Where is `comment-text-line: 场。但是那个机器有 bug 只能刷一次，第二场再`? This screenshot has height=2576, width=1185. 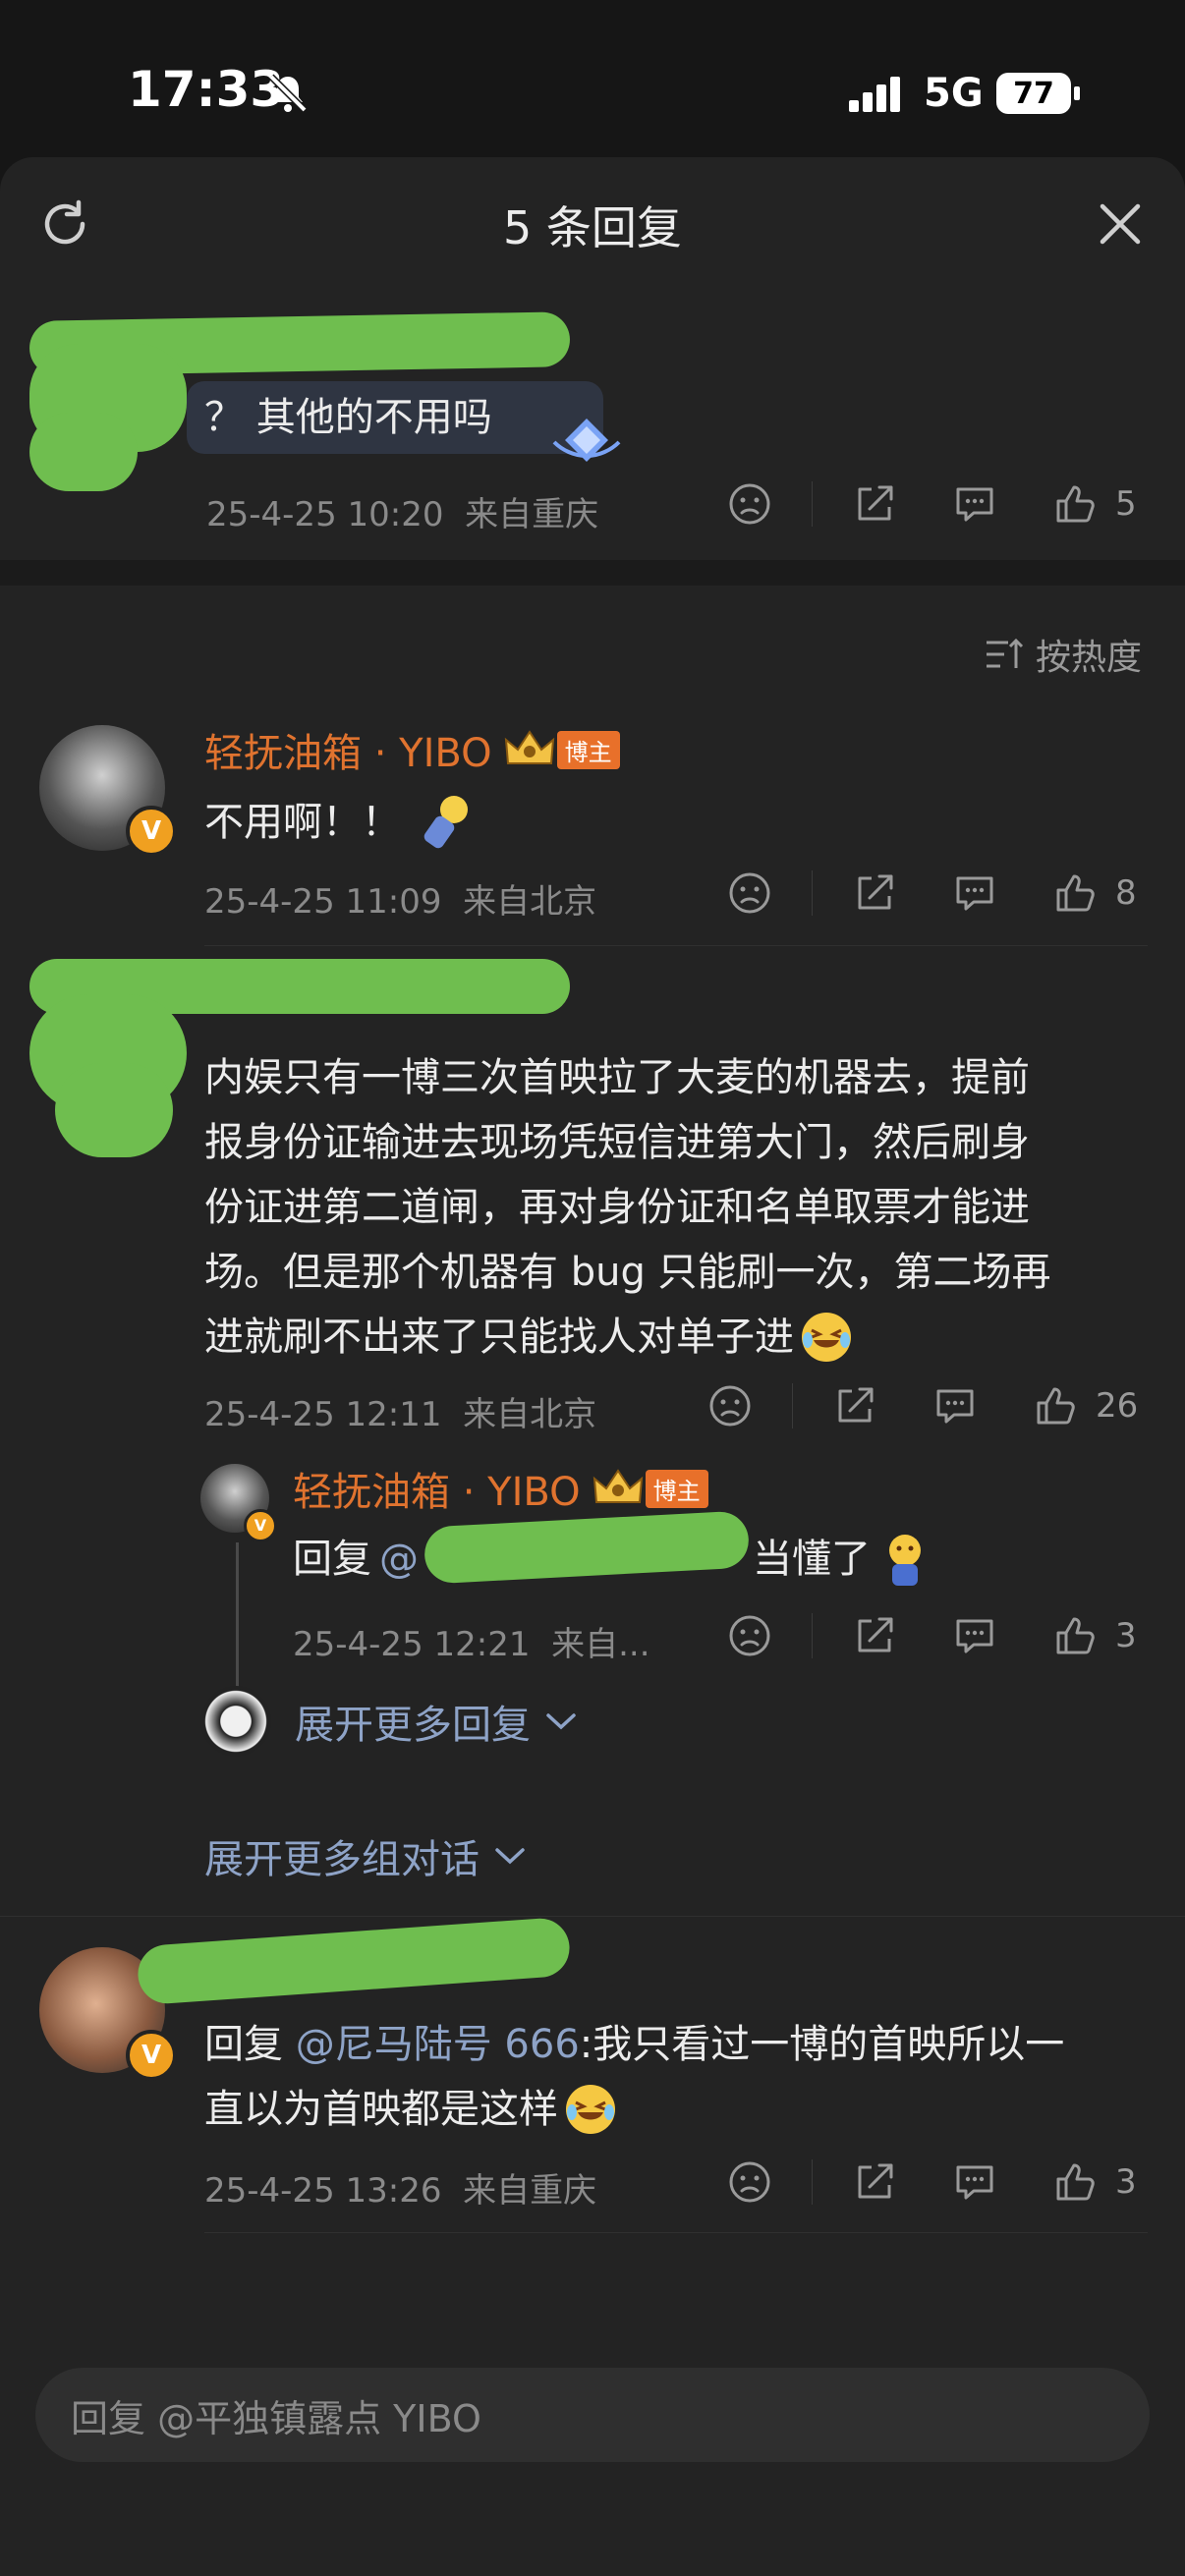 comment-text-line: 场。但是那个机器有 bug 只能刷一次，第二场再 is located at coordinates (627, 1272).